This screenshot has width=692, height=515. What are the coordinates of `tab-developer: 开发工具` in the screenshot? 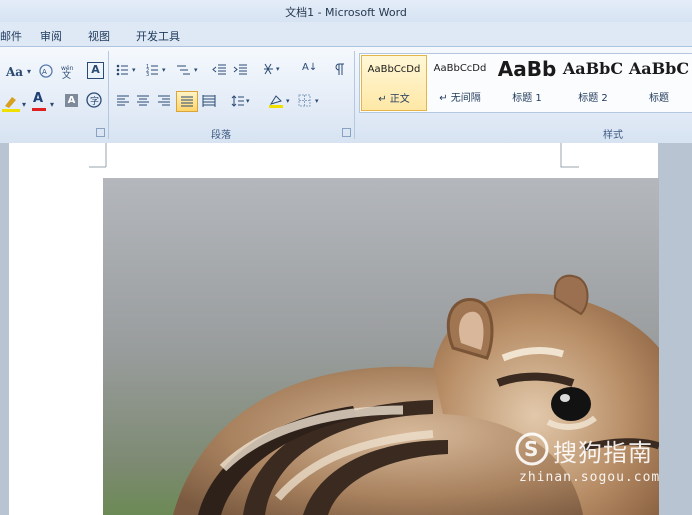 It's located at (158, 36).